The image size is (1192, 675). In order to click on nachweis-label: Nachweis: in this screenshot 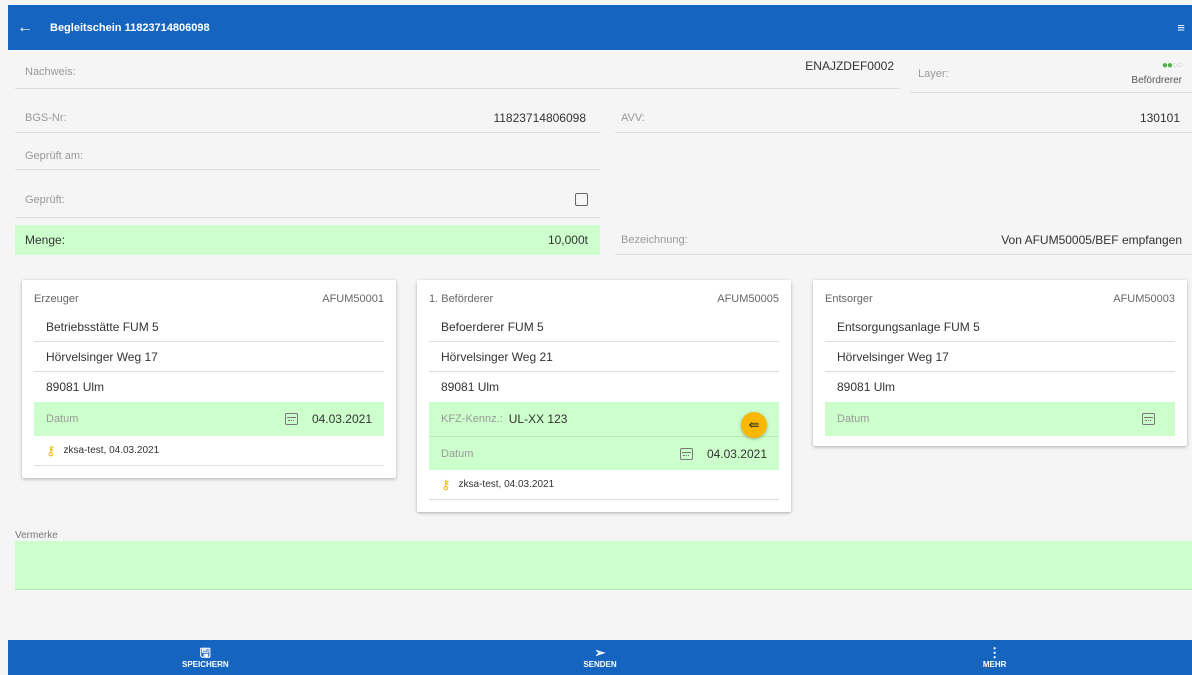, I will do `click(50, 71)`.